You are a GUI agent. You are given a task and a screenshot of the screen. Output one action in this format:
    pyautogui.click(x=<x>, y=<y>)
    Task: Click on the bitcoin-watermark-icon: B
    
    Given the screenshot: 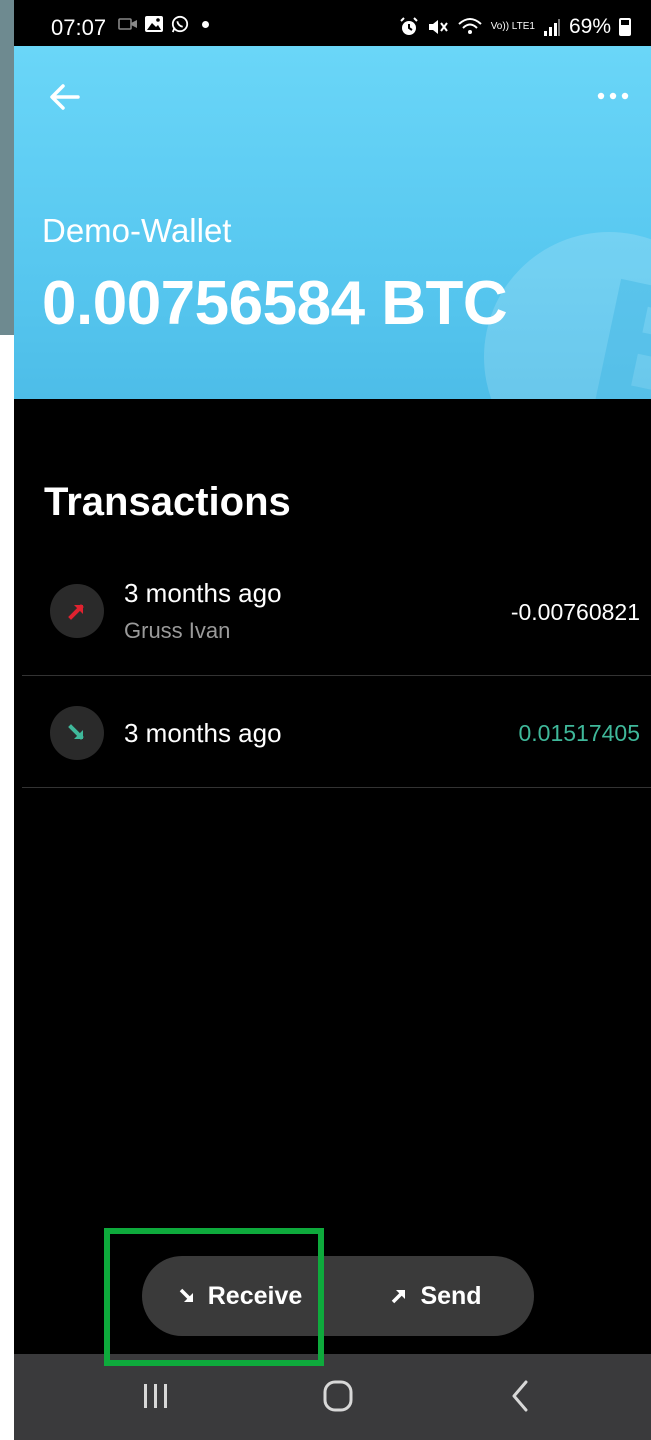 What is the action you would take?
    pyautogui.click(x=567, y=315)
    